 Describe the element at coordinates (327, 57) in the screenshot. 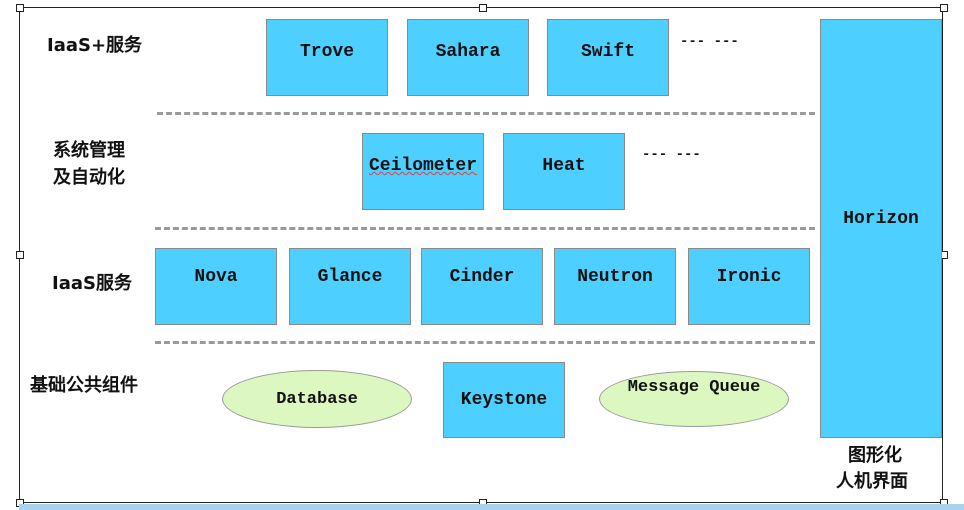

I see `service-trove: Trove` at that location.